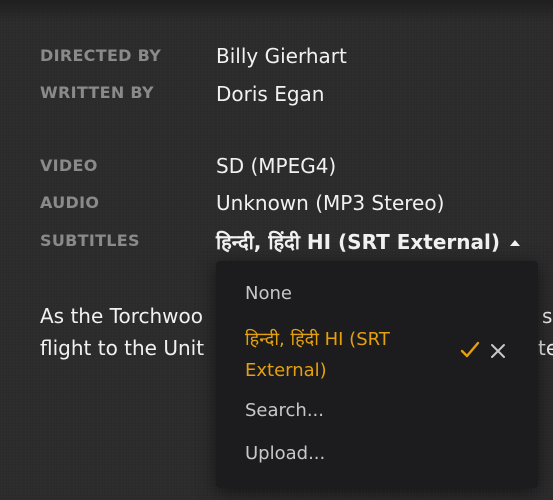 The width and height of the screenshot is (553, 500). Describe the element at coordinates (470, 349) in the screenshot. I see `check-icon` at that location.